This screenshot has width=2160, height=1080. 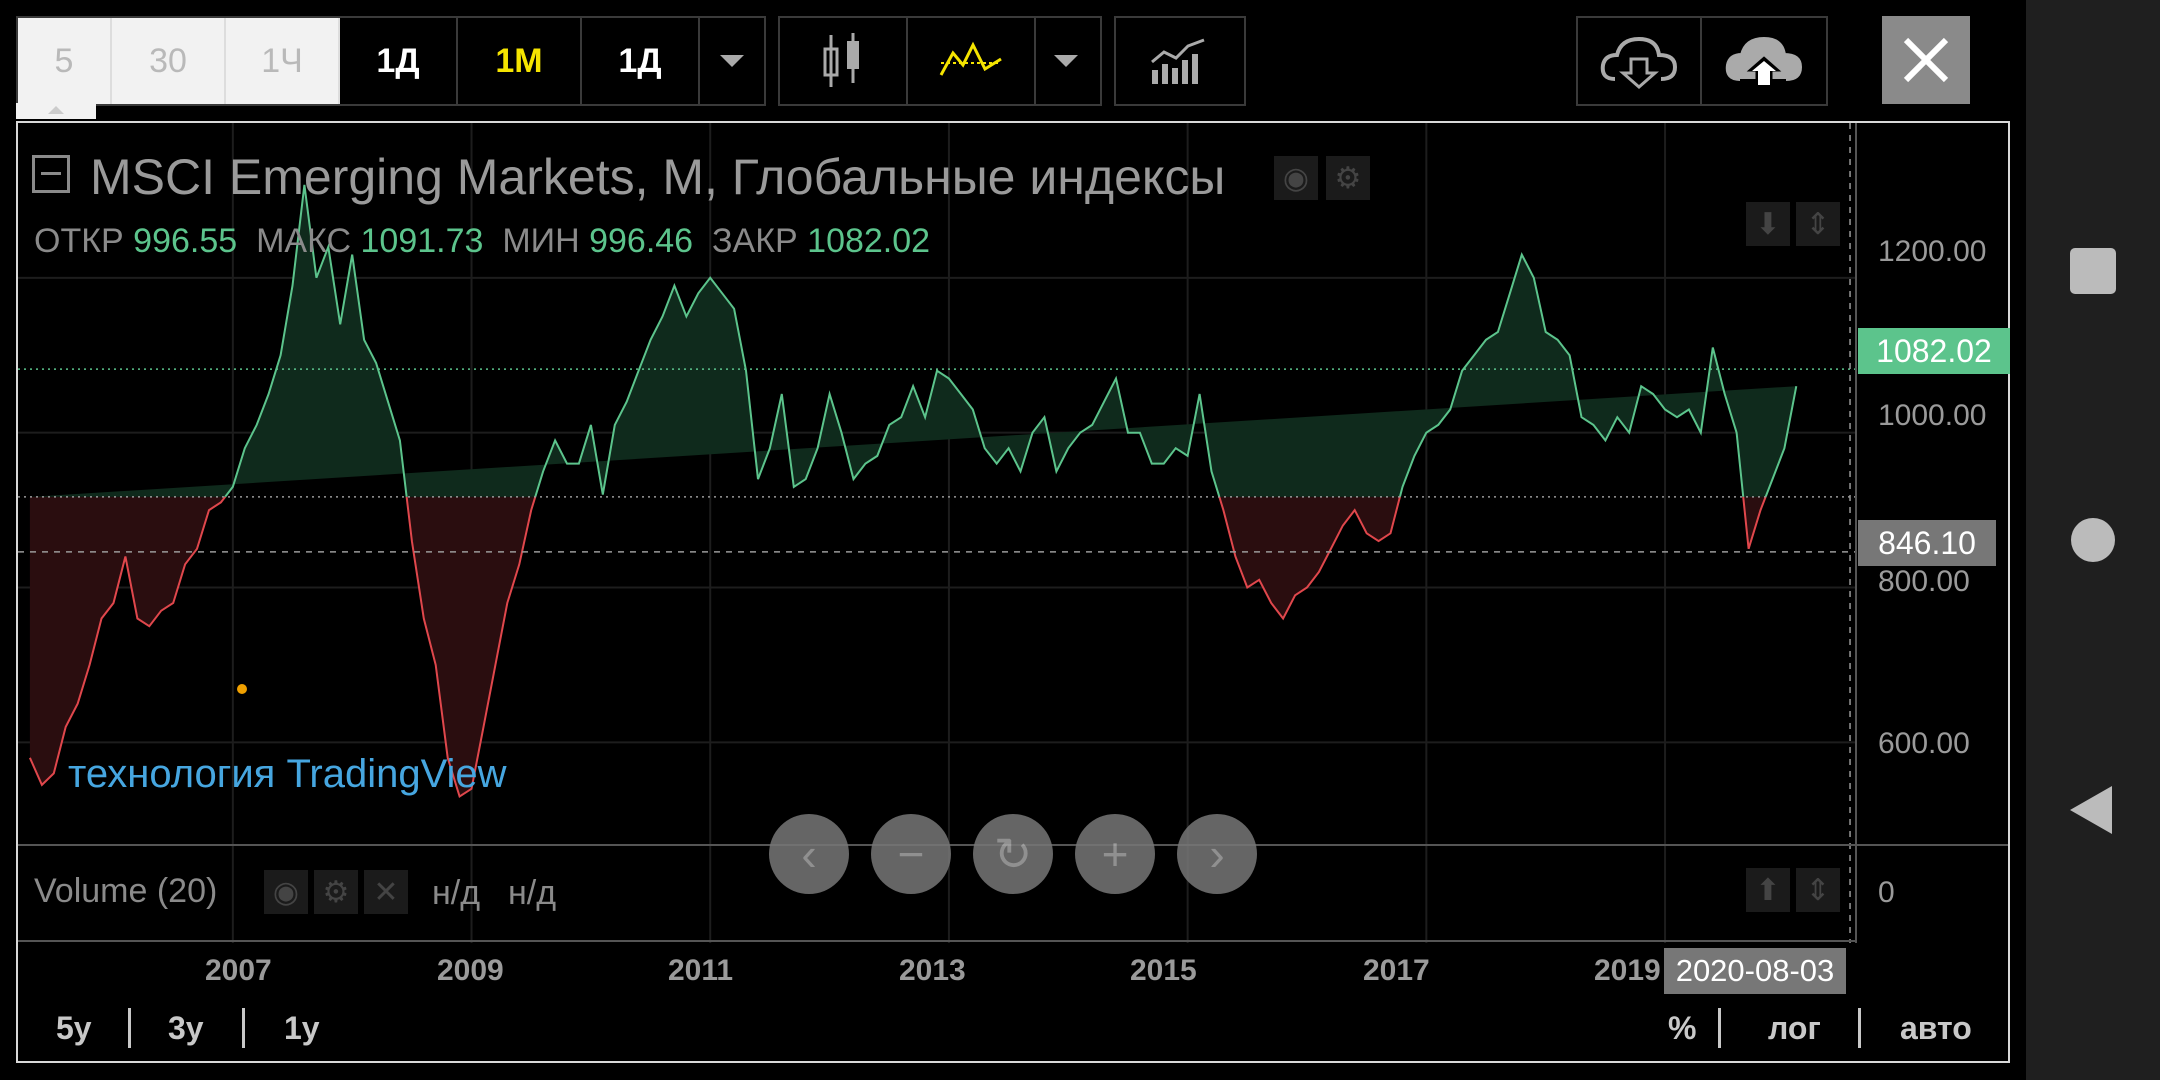 I want to click on arrow-down-icon: ⬇, so click(x=1768, y=224).